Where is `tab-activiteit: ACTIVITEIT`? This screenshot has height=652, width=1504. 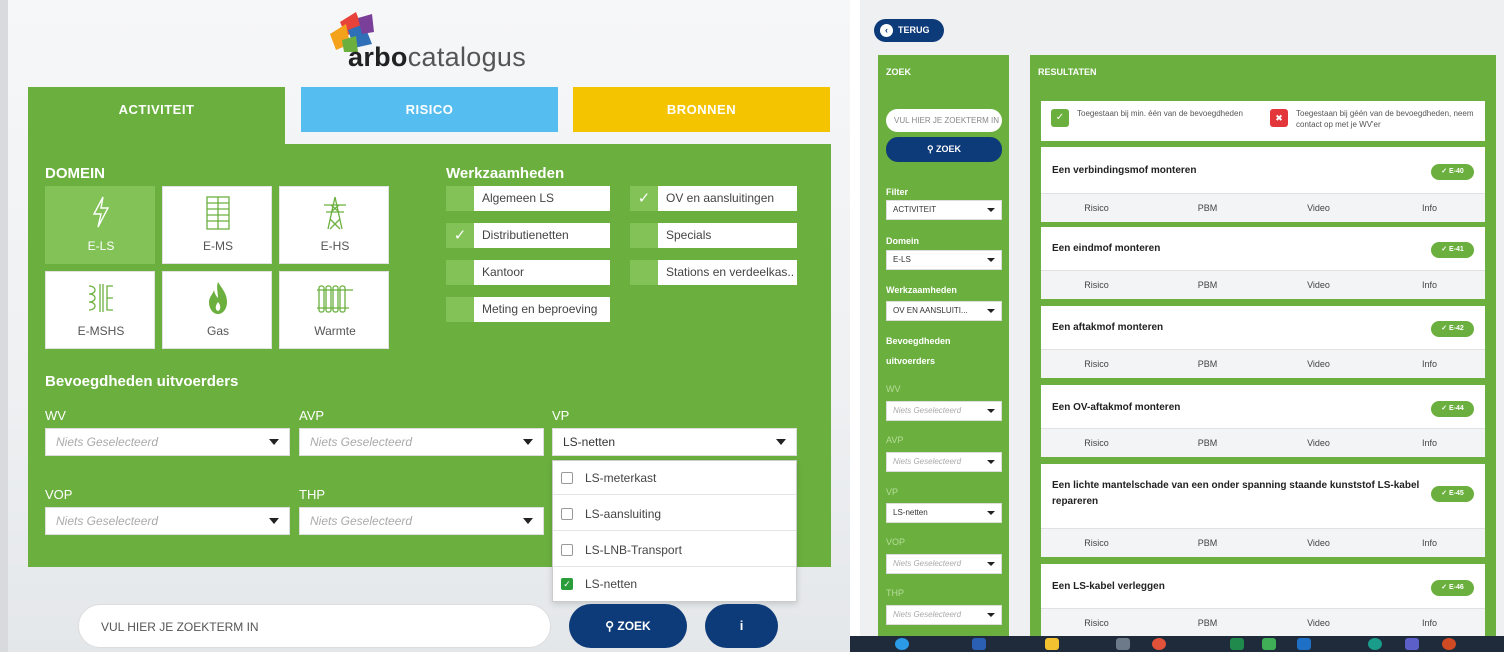 tab-activiteit: ACTIVITEIT is located at coordinates (156, 116).